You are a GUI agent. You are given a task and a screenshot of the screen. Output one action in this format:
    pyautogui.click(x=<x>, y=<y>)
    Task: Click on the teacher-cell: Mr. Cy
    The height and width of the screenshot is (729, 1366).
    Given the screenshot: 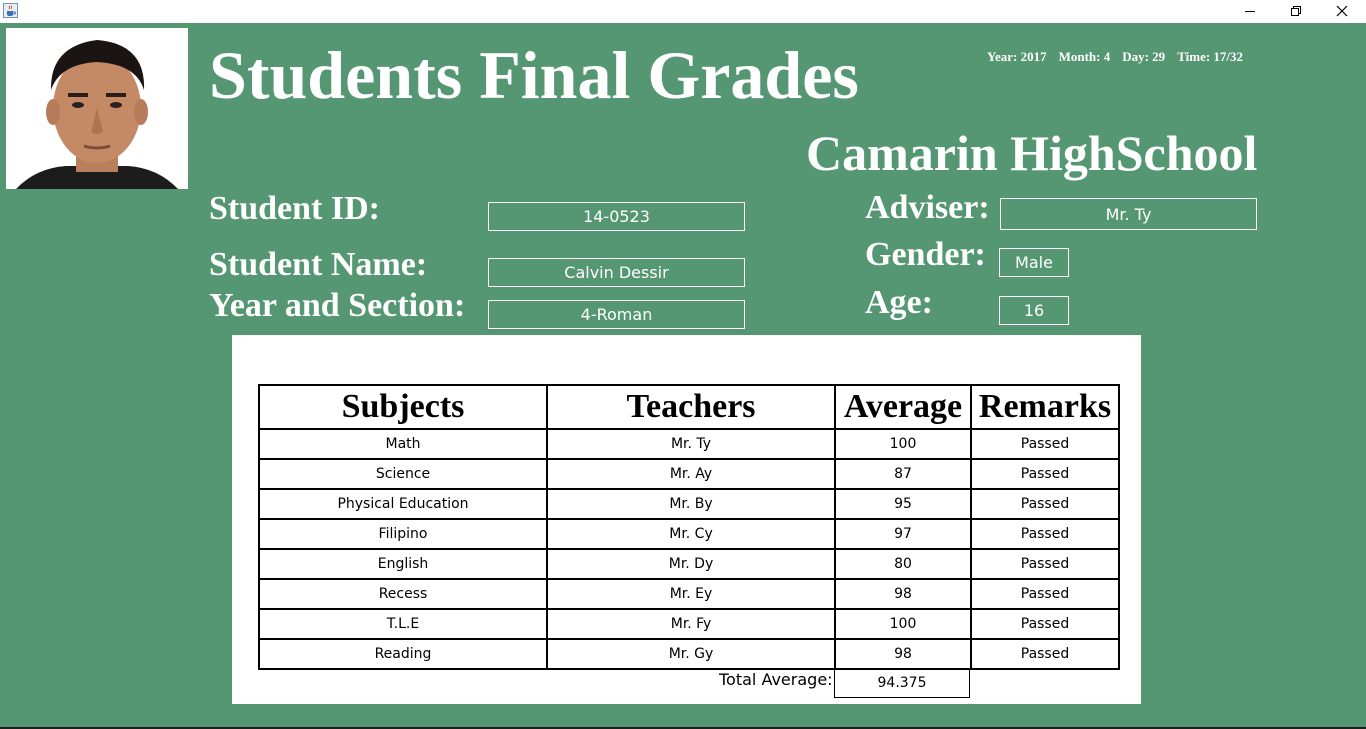 What is the action you would take?
    pyautogui.click(x=691, y=534)
    